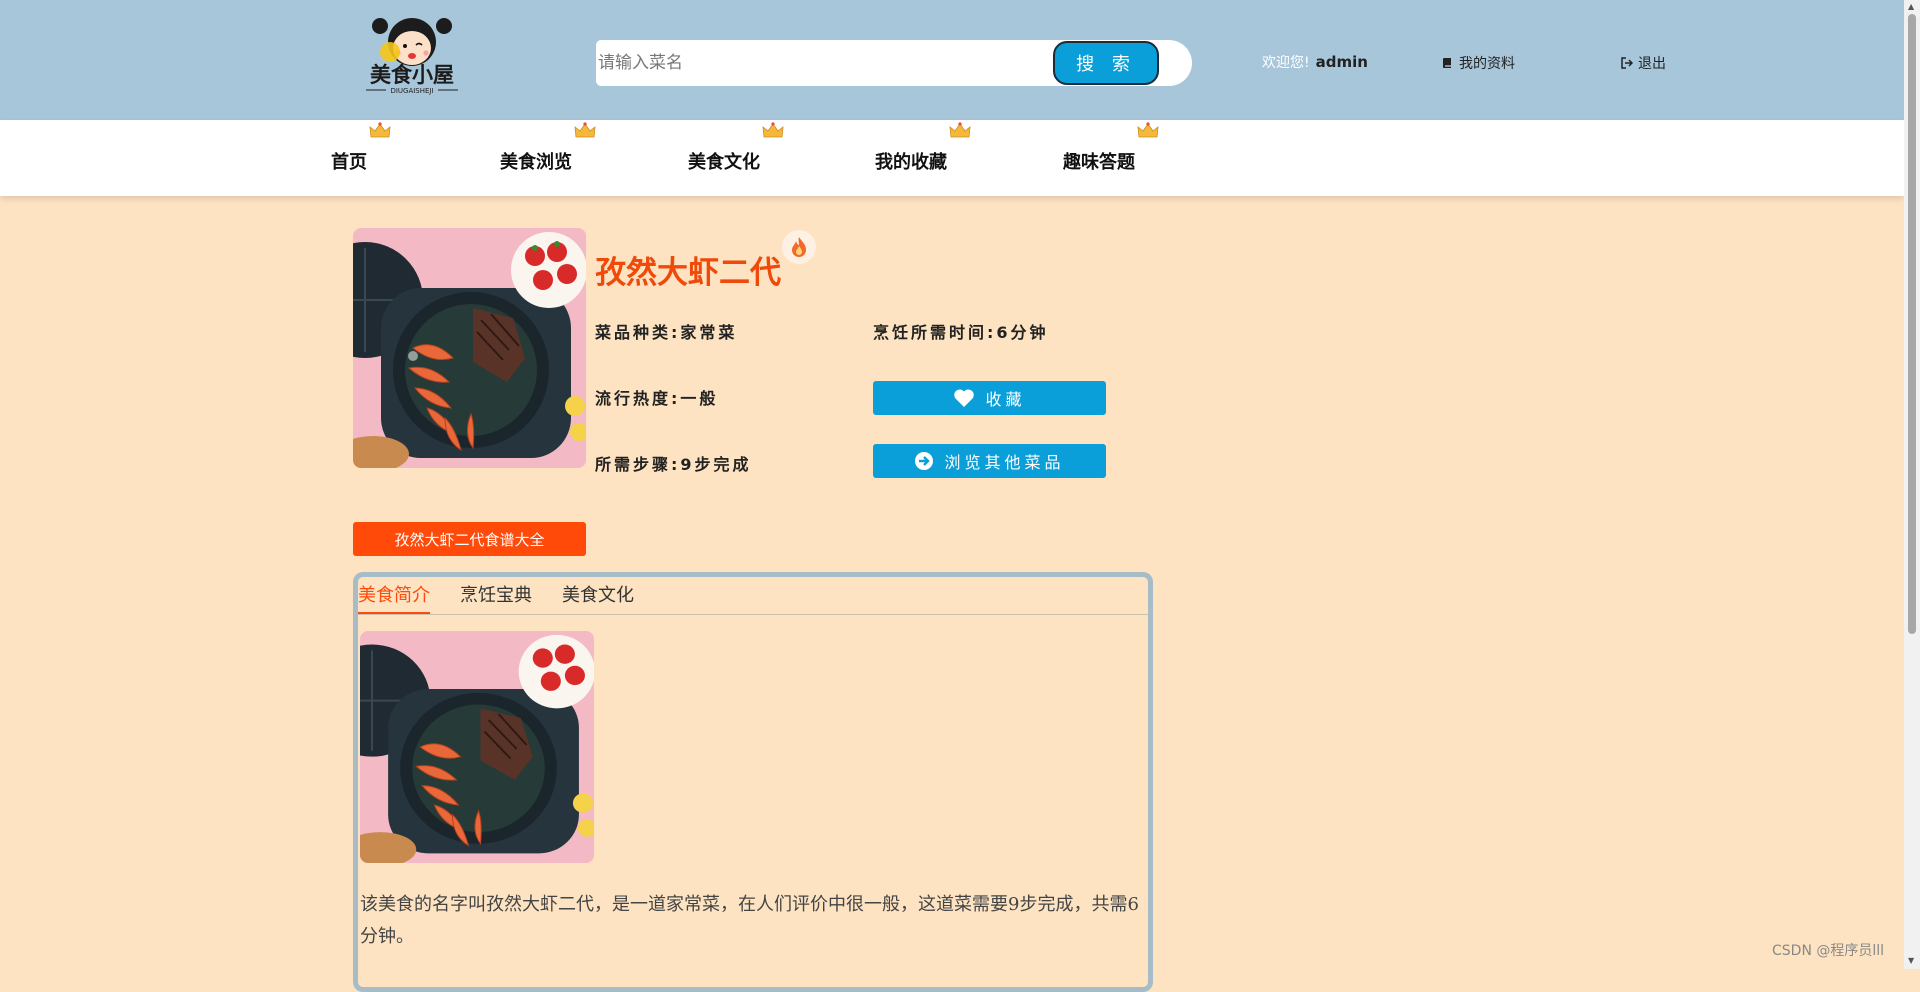  I want to click on tab-food-intro: 美食简介, so click(394, 597).